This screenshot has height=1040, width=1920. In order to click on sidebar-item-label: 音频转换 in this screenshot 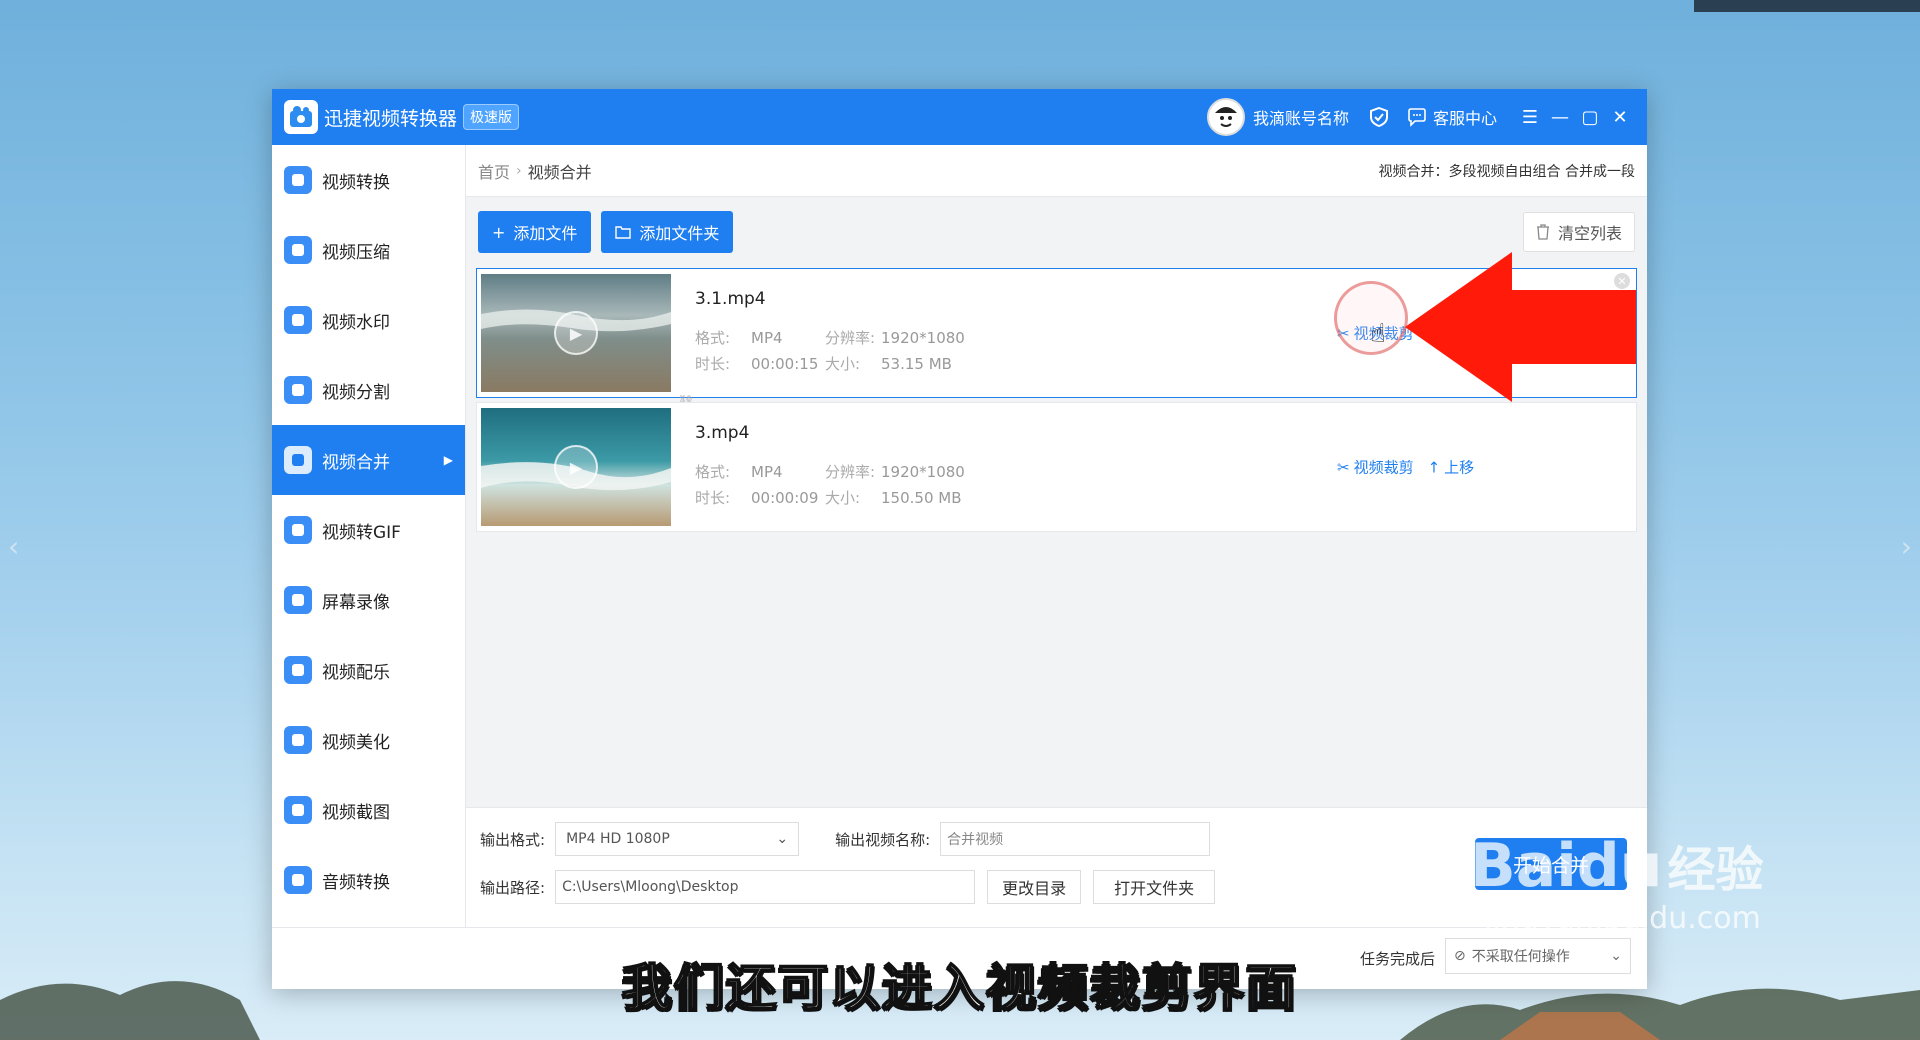, I will do `click(356, 882)`.